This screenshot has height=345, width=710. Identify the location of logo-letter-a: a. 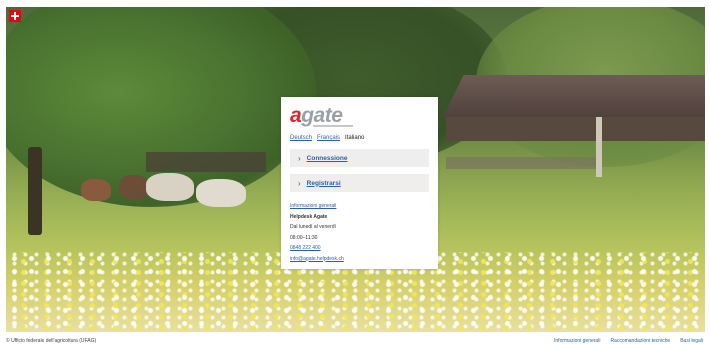
(296, 115).